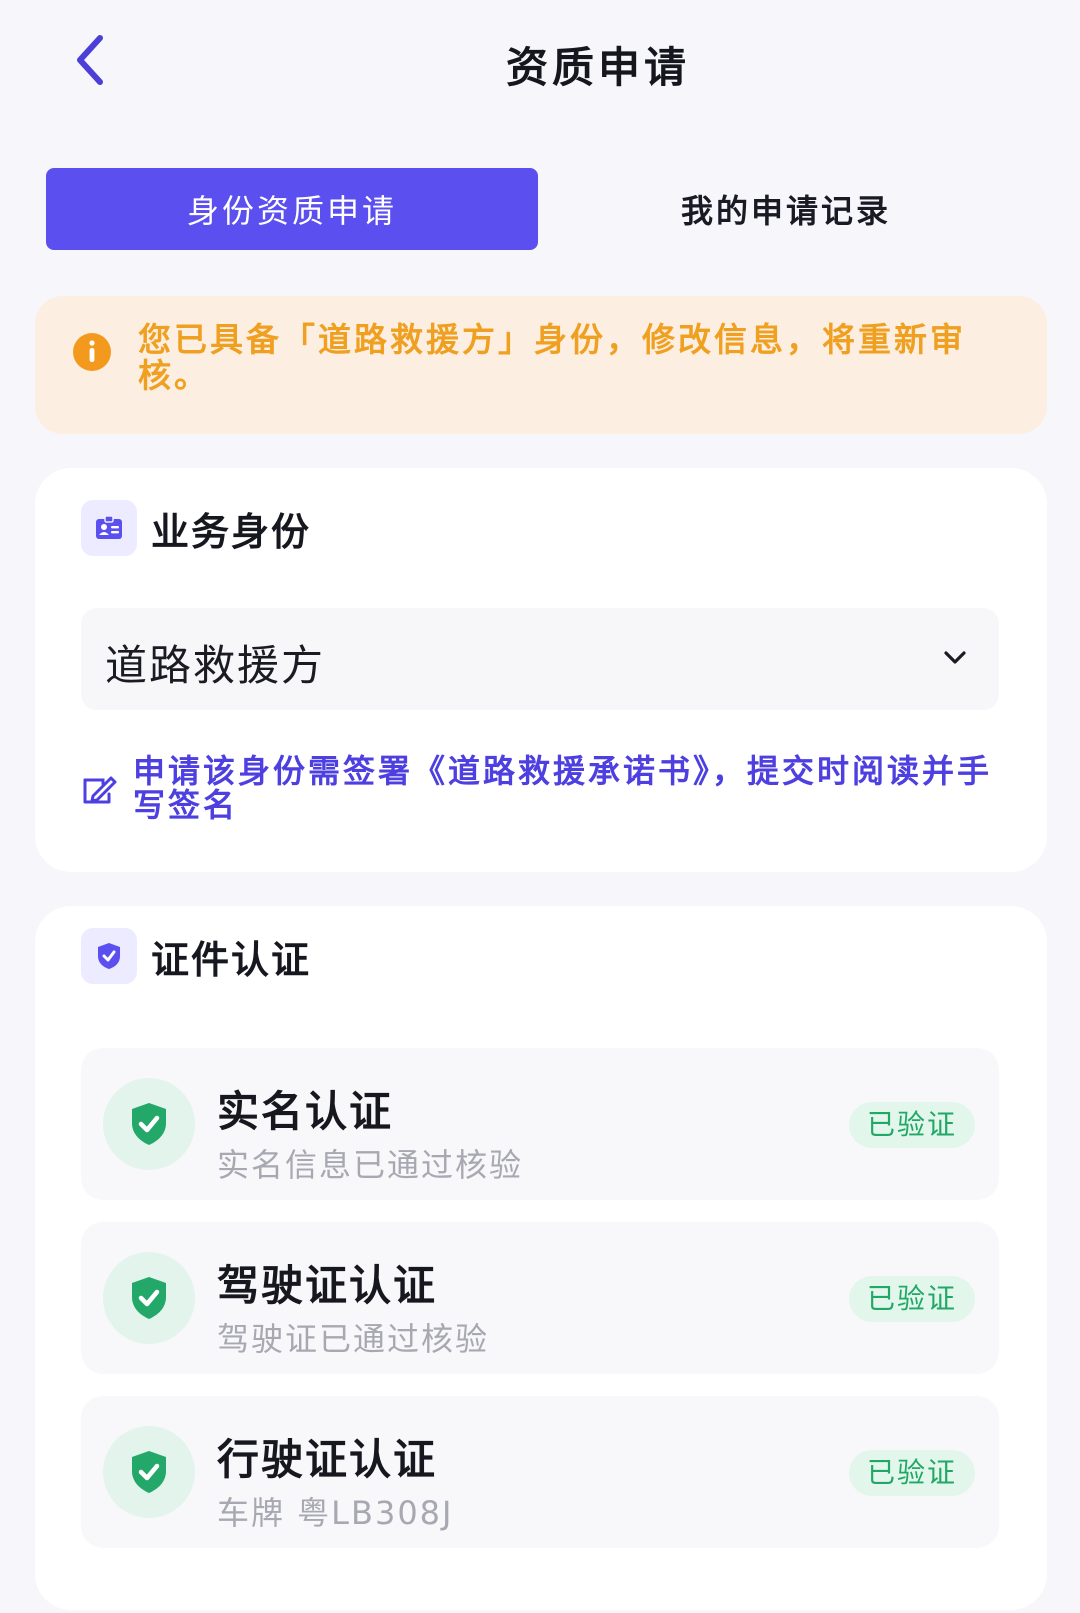 This screenshot has width=1080, height=1613. Describe the element at coordinates (109, 528) in the screenshot. I see `id-card-icon` at that location.